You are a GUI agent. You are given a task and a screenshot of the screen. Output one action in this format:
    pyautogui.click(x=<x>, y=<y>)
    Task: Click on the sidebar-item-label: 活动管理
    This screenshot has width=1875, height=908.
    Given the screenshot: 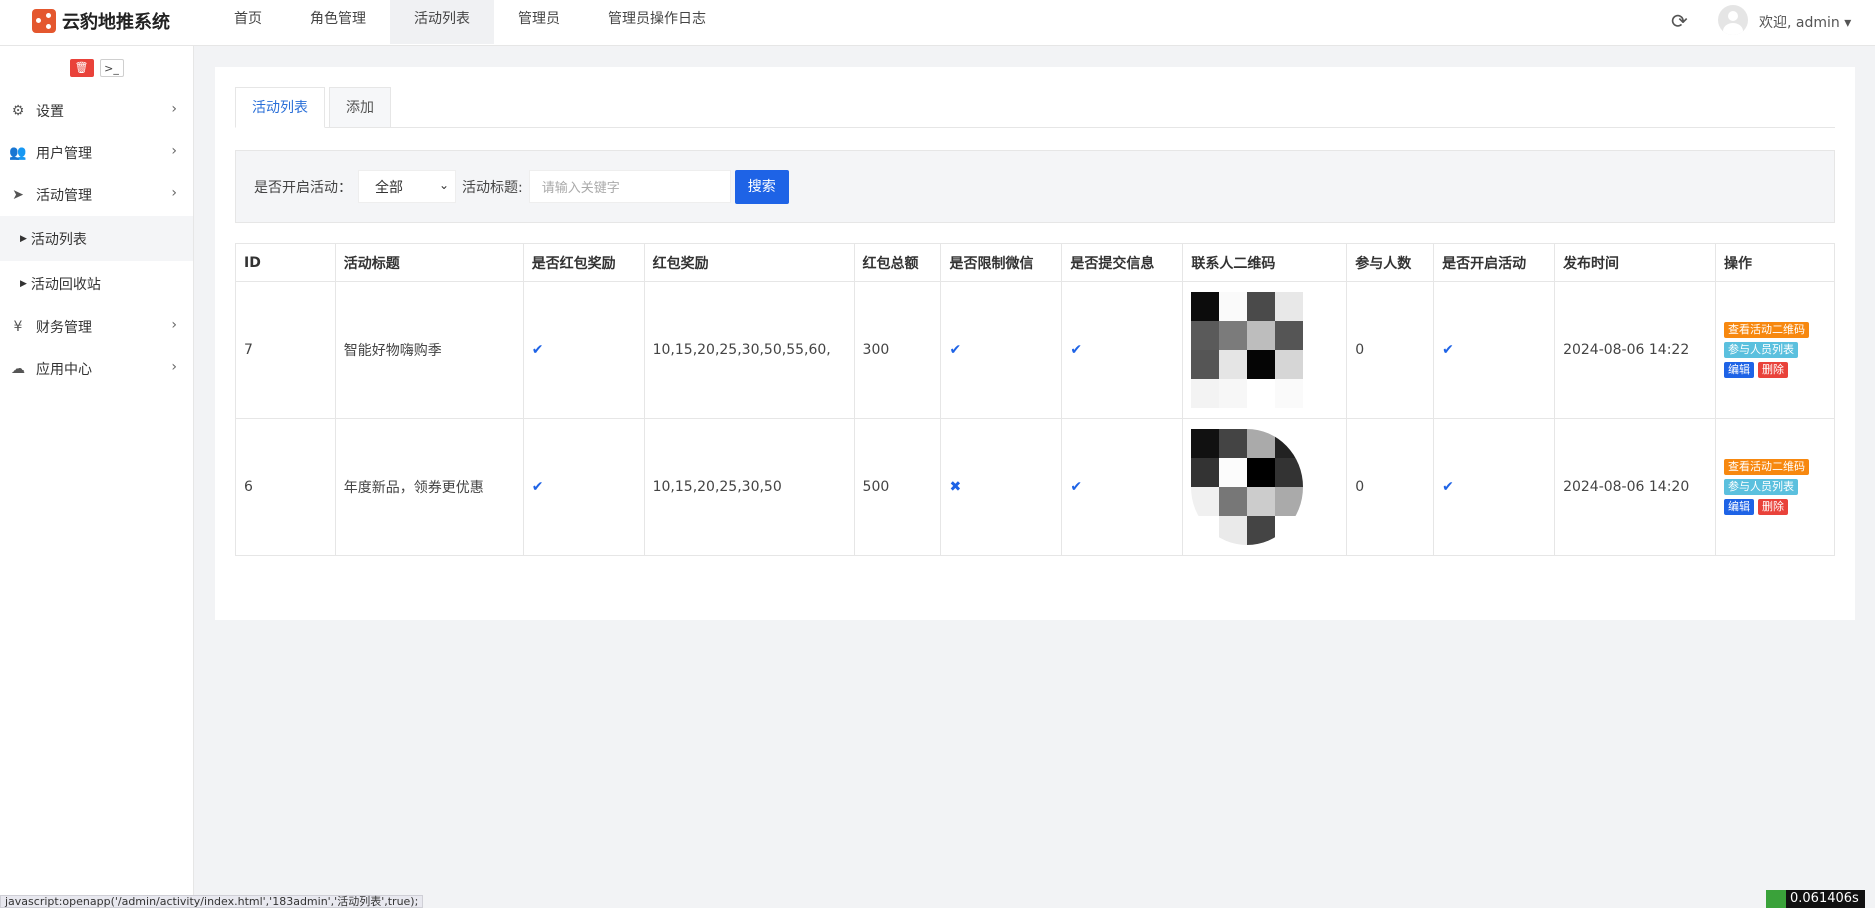 What is the action you would take?
    pyautogui.click(x=64, y=196)
    